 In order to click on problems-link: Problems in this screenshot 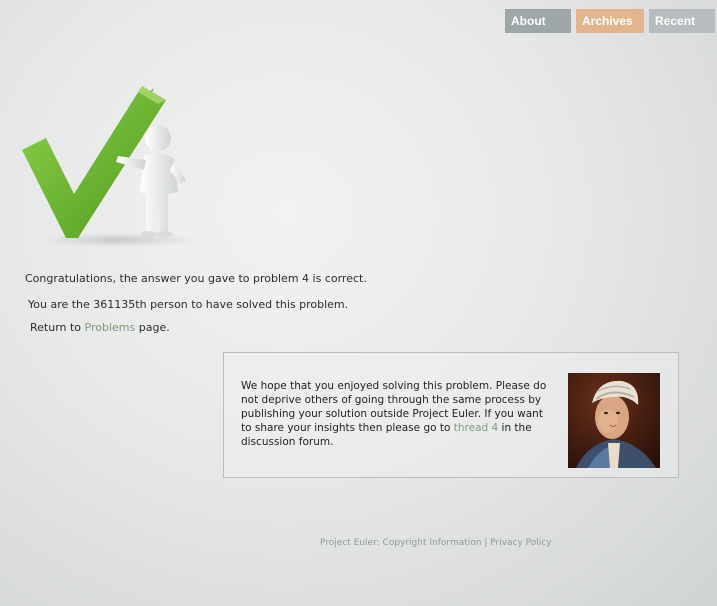, I will do `click(110, 327)`.